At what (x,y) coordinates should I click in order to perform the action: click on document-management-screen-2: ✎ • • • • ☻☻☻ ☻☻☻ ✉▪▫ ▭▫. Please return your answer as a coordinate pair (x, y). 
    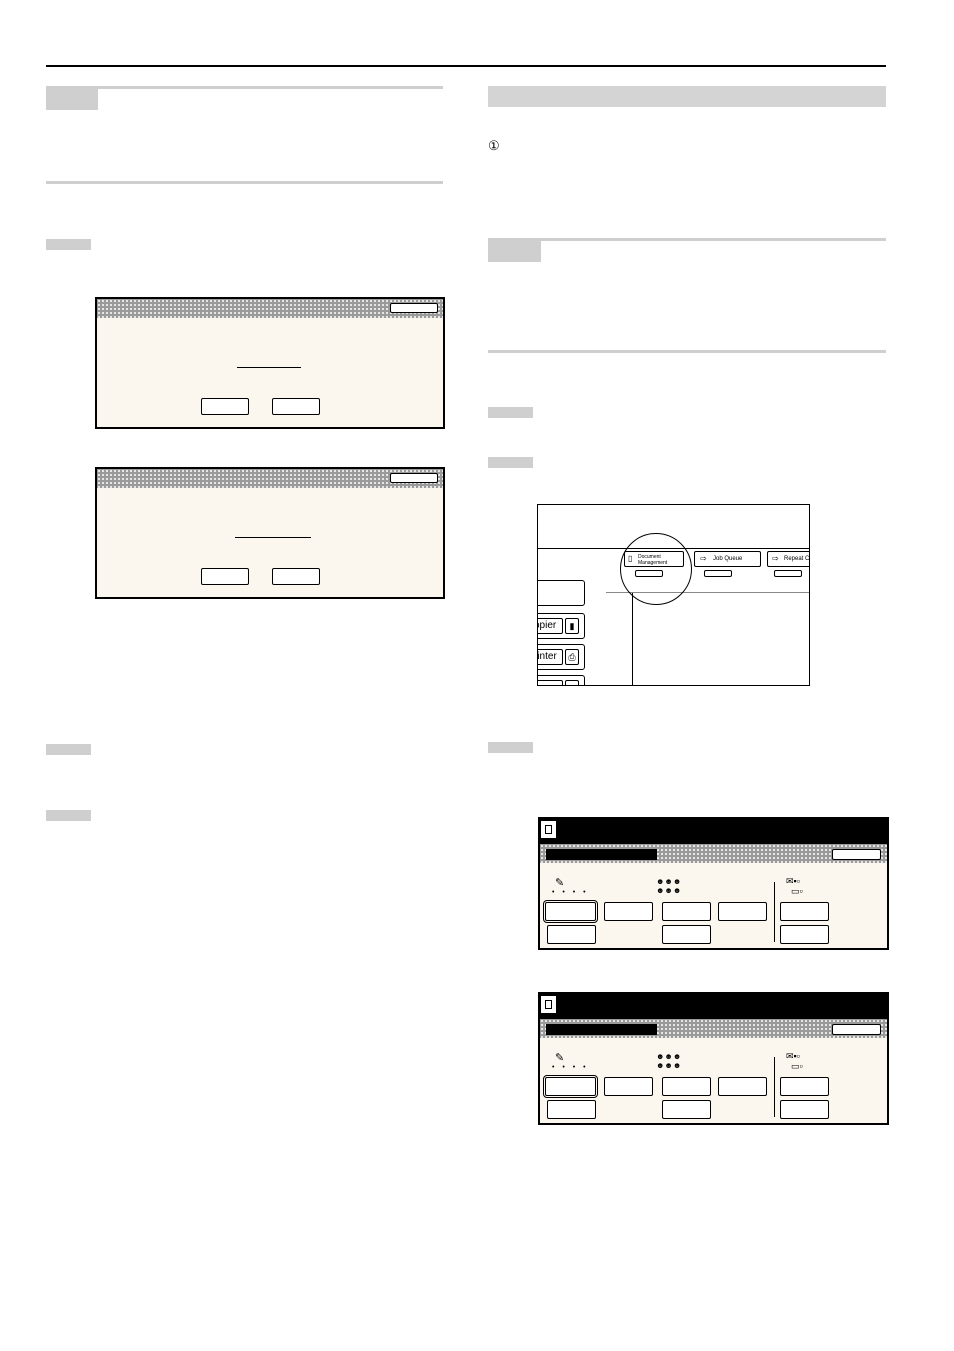
    Looking at the image, I should click on (713, 1058).